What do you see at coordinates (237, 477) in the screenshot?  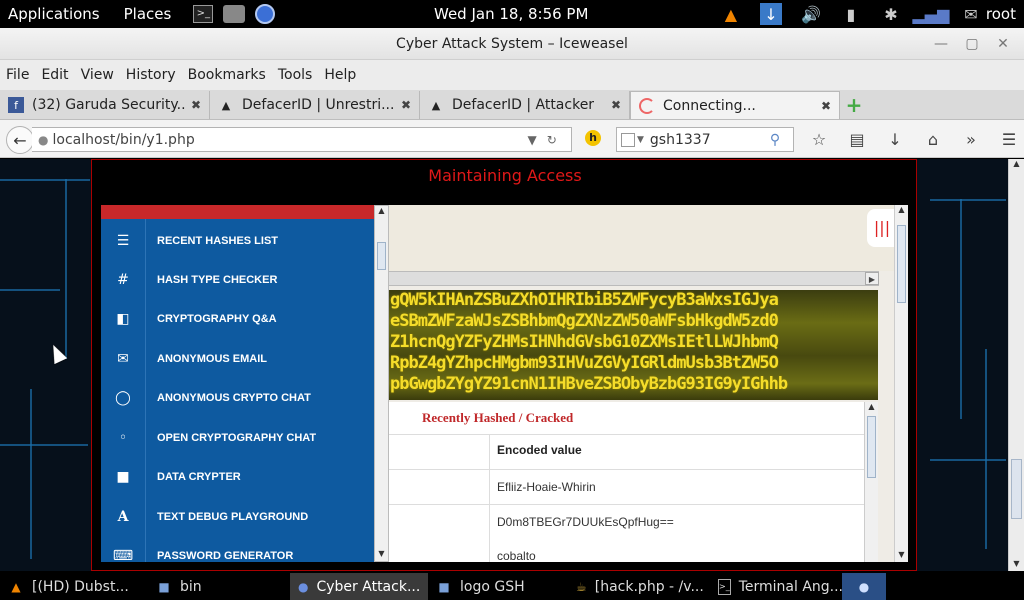 I see `sidebar-item-data-crypter: ■ DATA CRYPTER` at bounding box center [237, 477].